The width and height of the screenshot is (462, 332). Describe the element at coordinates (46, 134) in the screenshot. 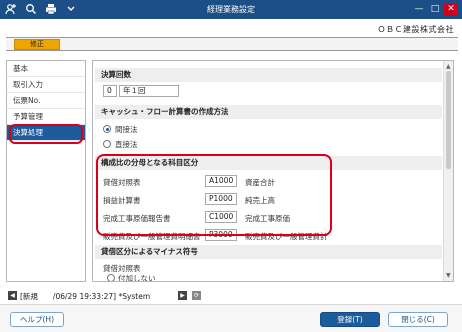

I see `sidebar-highlight-annotation` at that location.